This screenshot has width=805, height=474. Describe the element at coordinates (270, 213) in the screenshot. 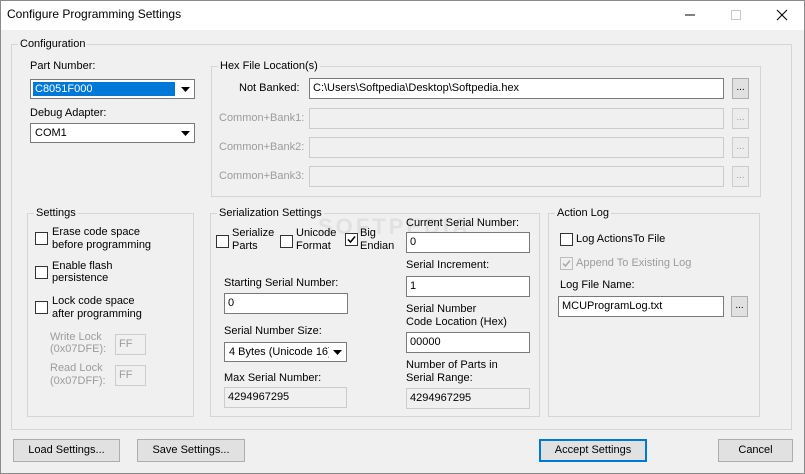

I see `serialization-title: Serialization Settings` at that location.